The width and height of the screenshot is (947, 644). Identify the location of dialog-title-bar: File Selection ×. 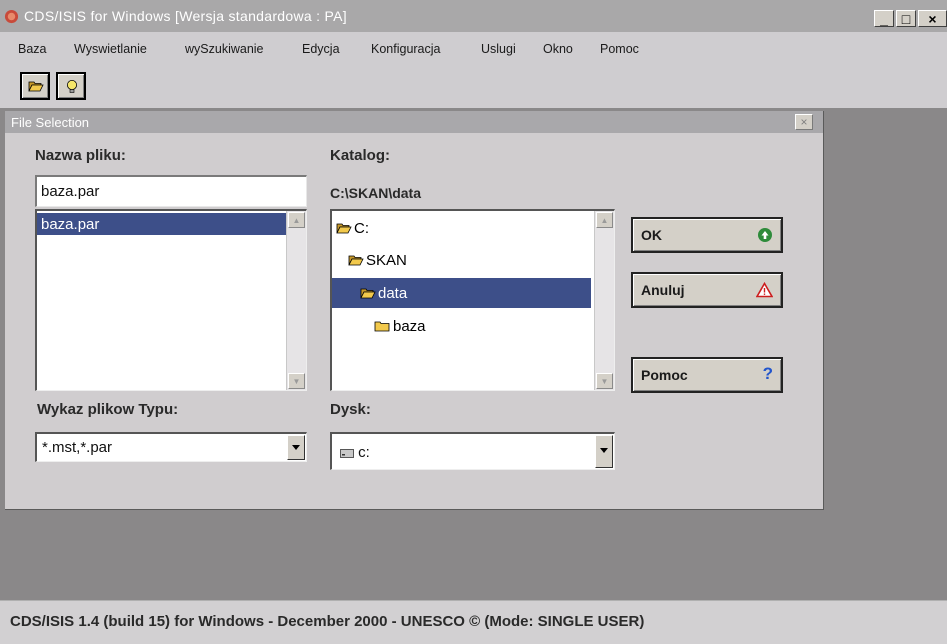
(414, 122).